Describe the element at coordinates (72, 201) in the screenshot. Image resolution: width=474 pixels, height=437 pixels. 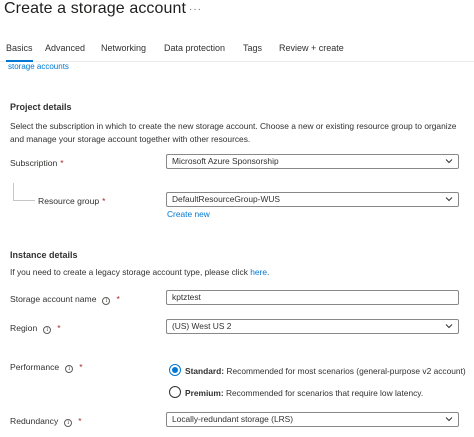
I see `resource-group-label: Resource group *` at that location.